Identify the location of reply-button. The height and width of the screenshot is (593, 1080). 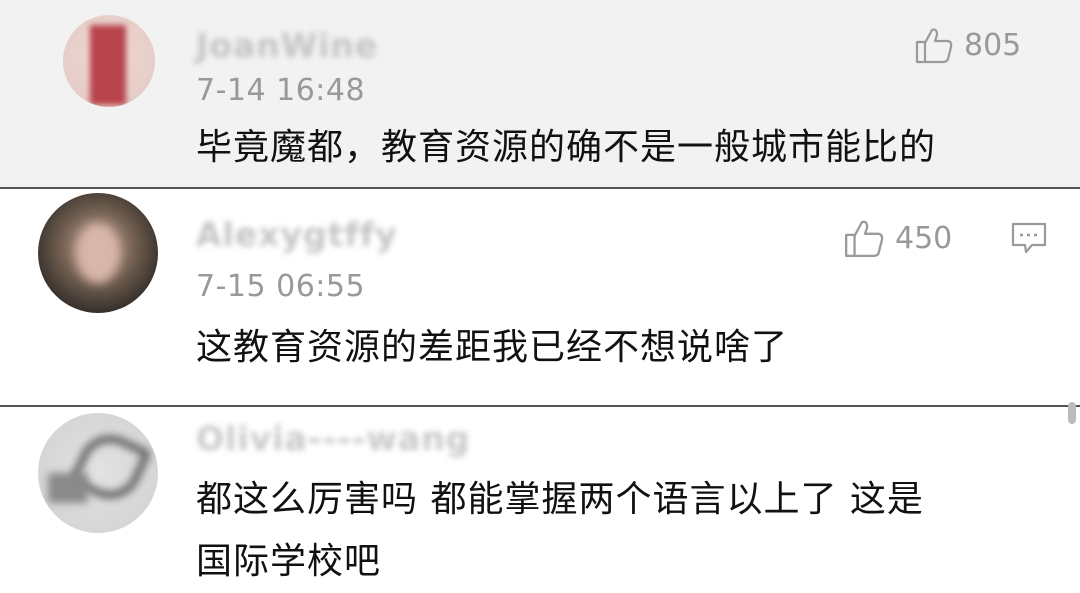
(1029, 241).